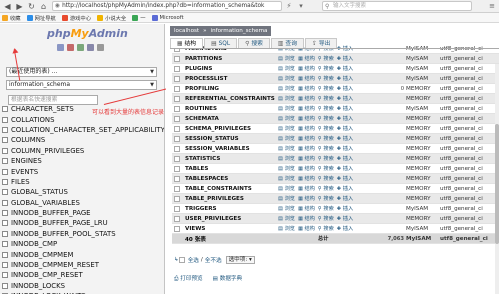  What do you see at coordinates (231, 149) in the screenshot?
I see `table-name: SESSION_VARIABLES` at bounding box center [231, 149].